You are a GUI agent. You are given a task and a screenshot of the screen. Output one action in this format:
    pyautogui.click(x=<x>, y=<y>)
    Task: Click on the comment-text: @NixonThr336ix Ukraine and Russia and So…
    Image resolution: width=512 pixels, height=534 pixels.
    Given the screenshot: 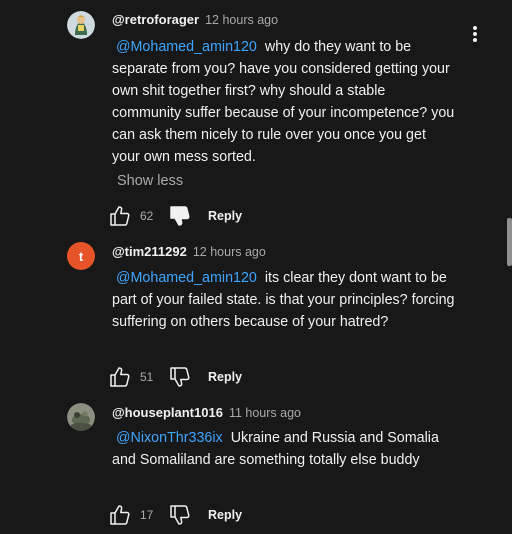 What is the action you would take?
    pyautogui.click(x=284, y=449)
    